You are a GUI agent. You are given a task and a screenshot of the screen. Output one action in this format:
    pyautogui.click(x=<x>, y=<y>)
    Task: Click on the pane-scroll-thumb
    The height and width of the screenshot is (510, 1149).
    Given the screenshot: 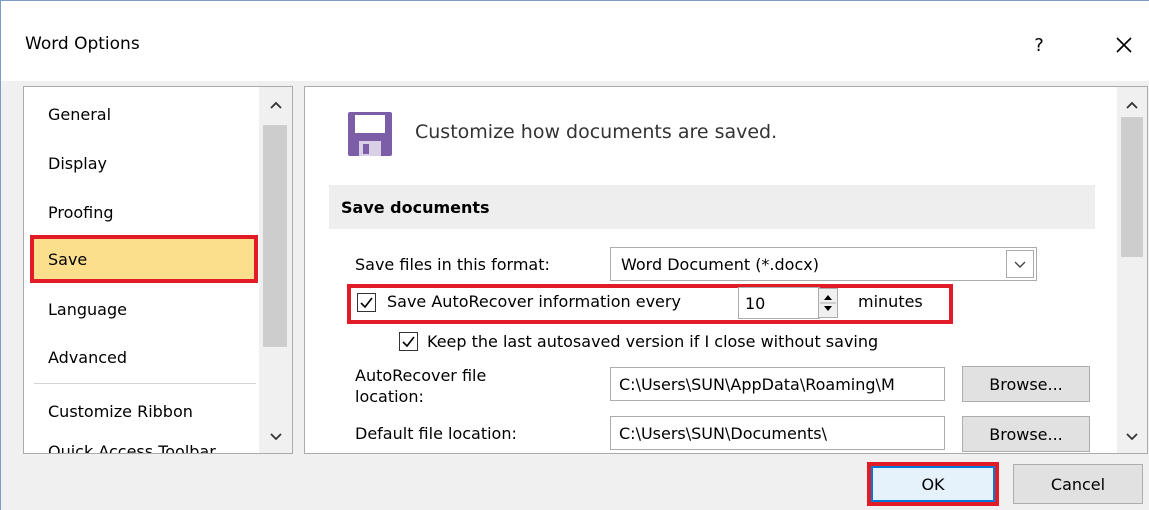 What is the action you would take?
    pyautogui.click(x=1132, y=187)
    